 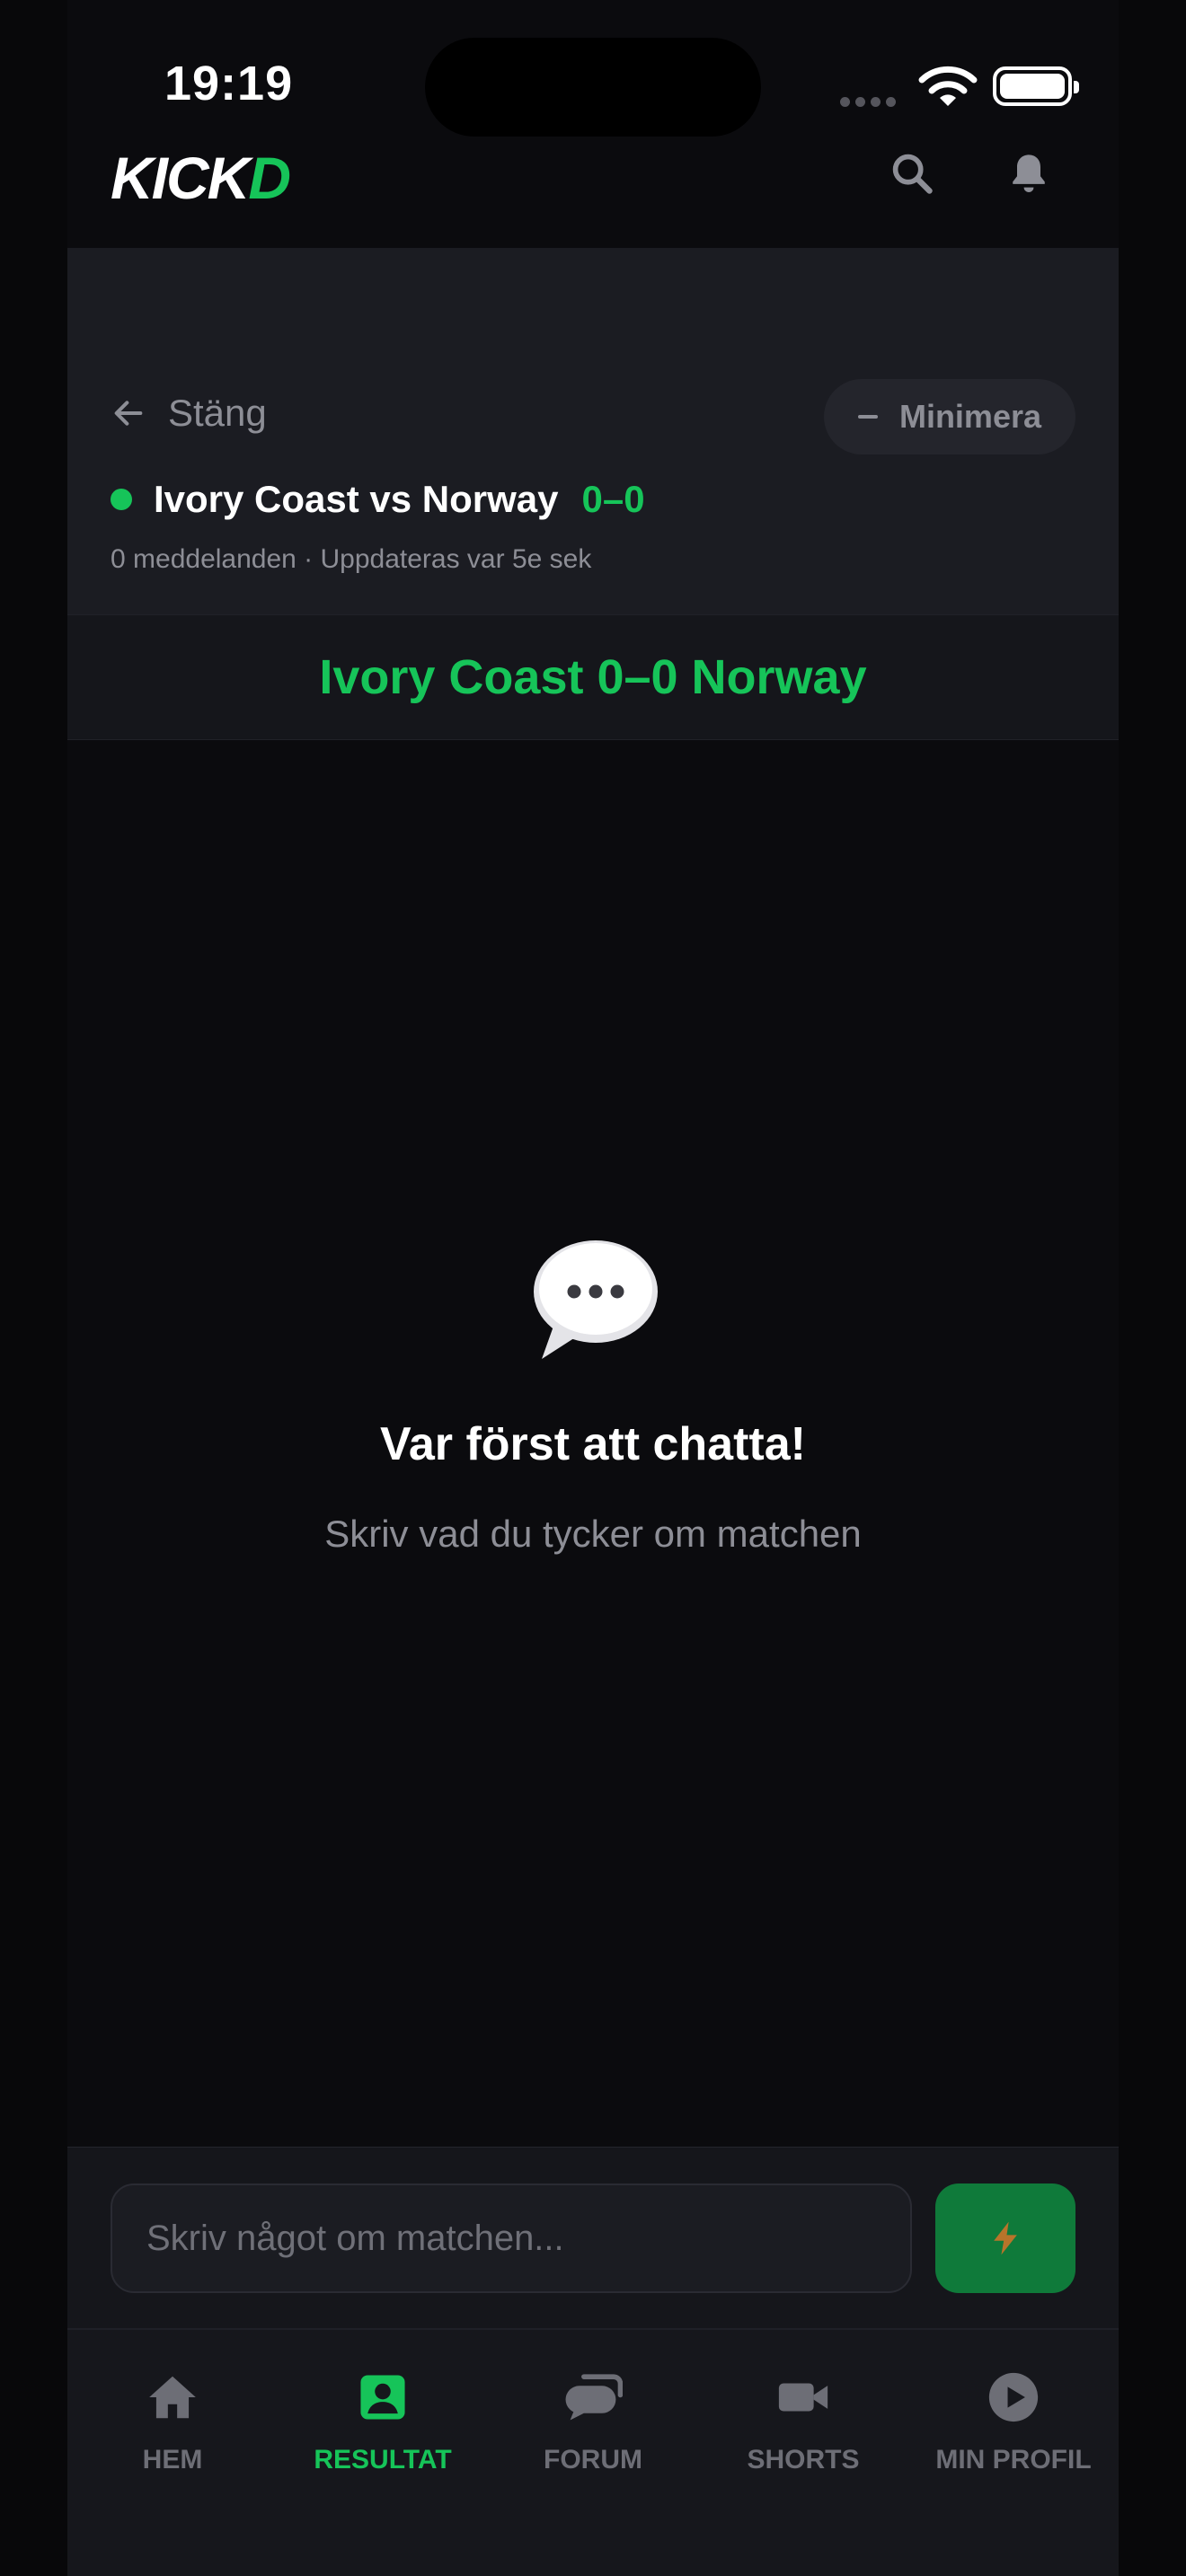 I want to click on dynamic-island, so click(x=593, y=87).